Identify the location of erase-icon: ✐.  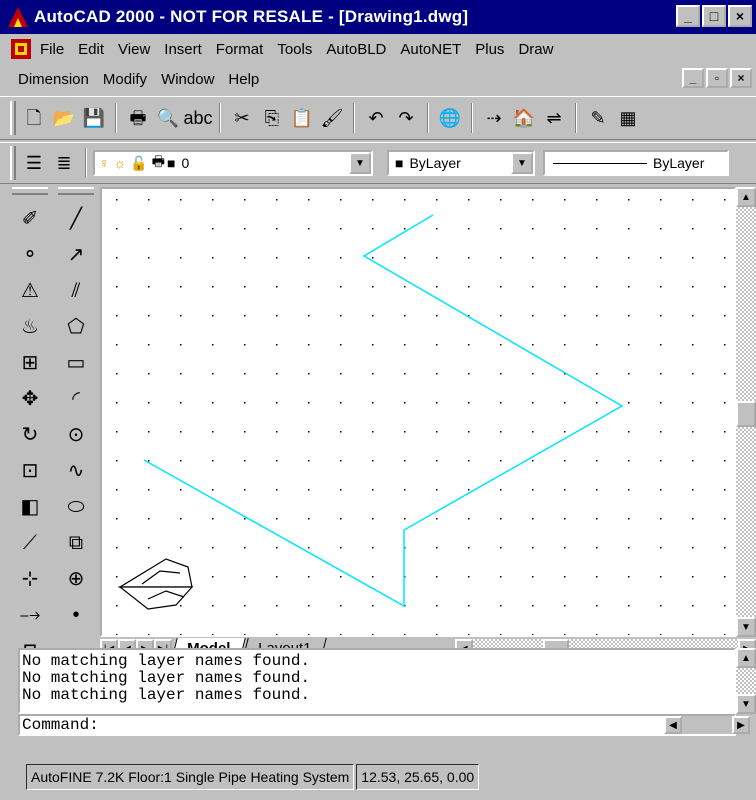
(30, 219).